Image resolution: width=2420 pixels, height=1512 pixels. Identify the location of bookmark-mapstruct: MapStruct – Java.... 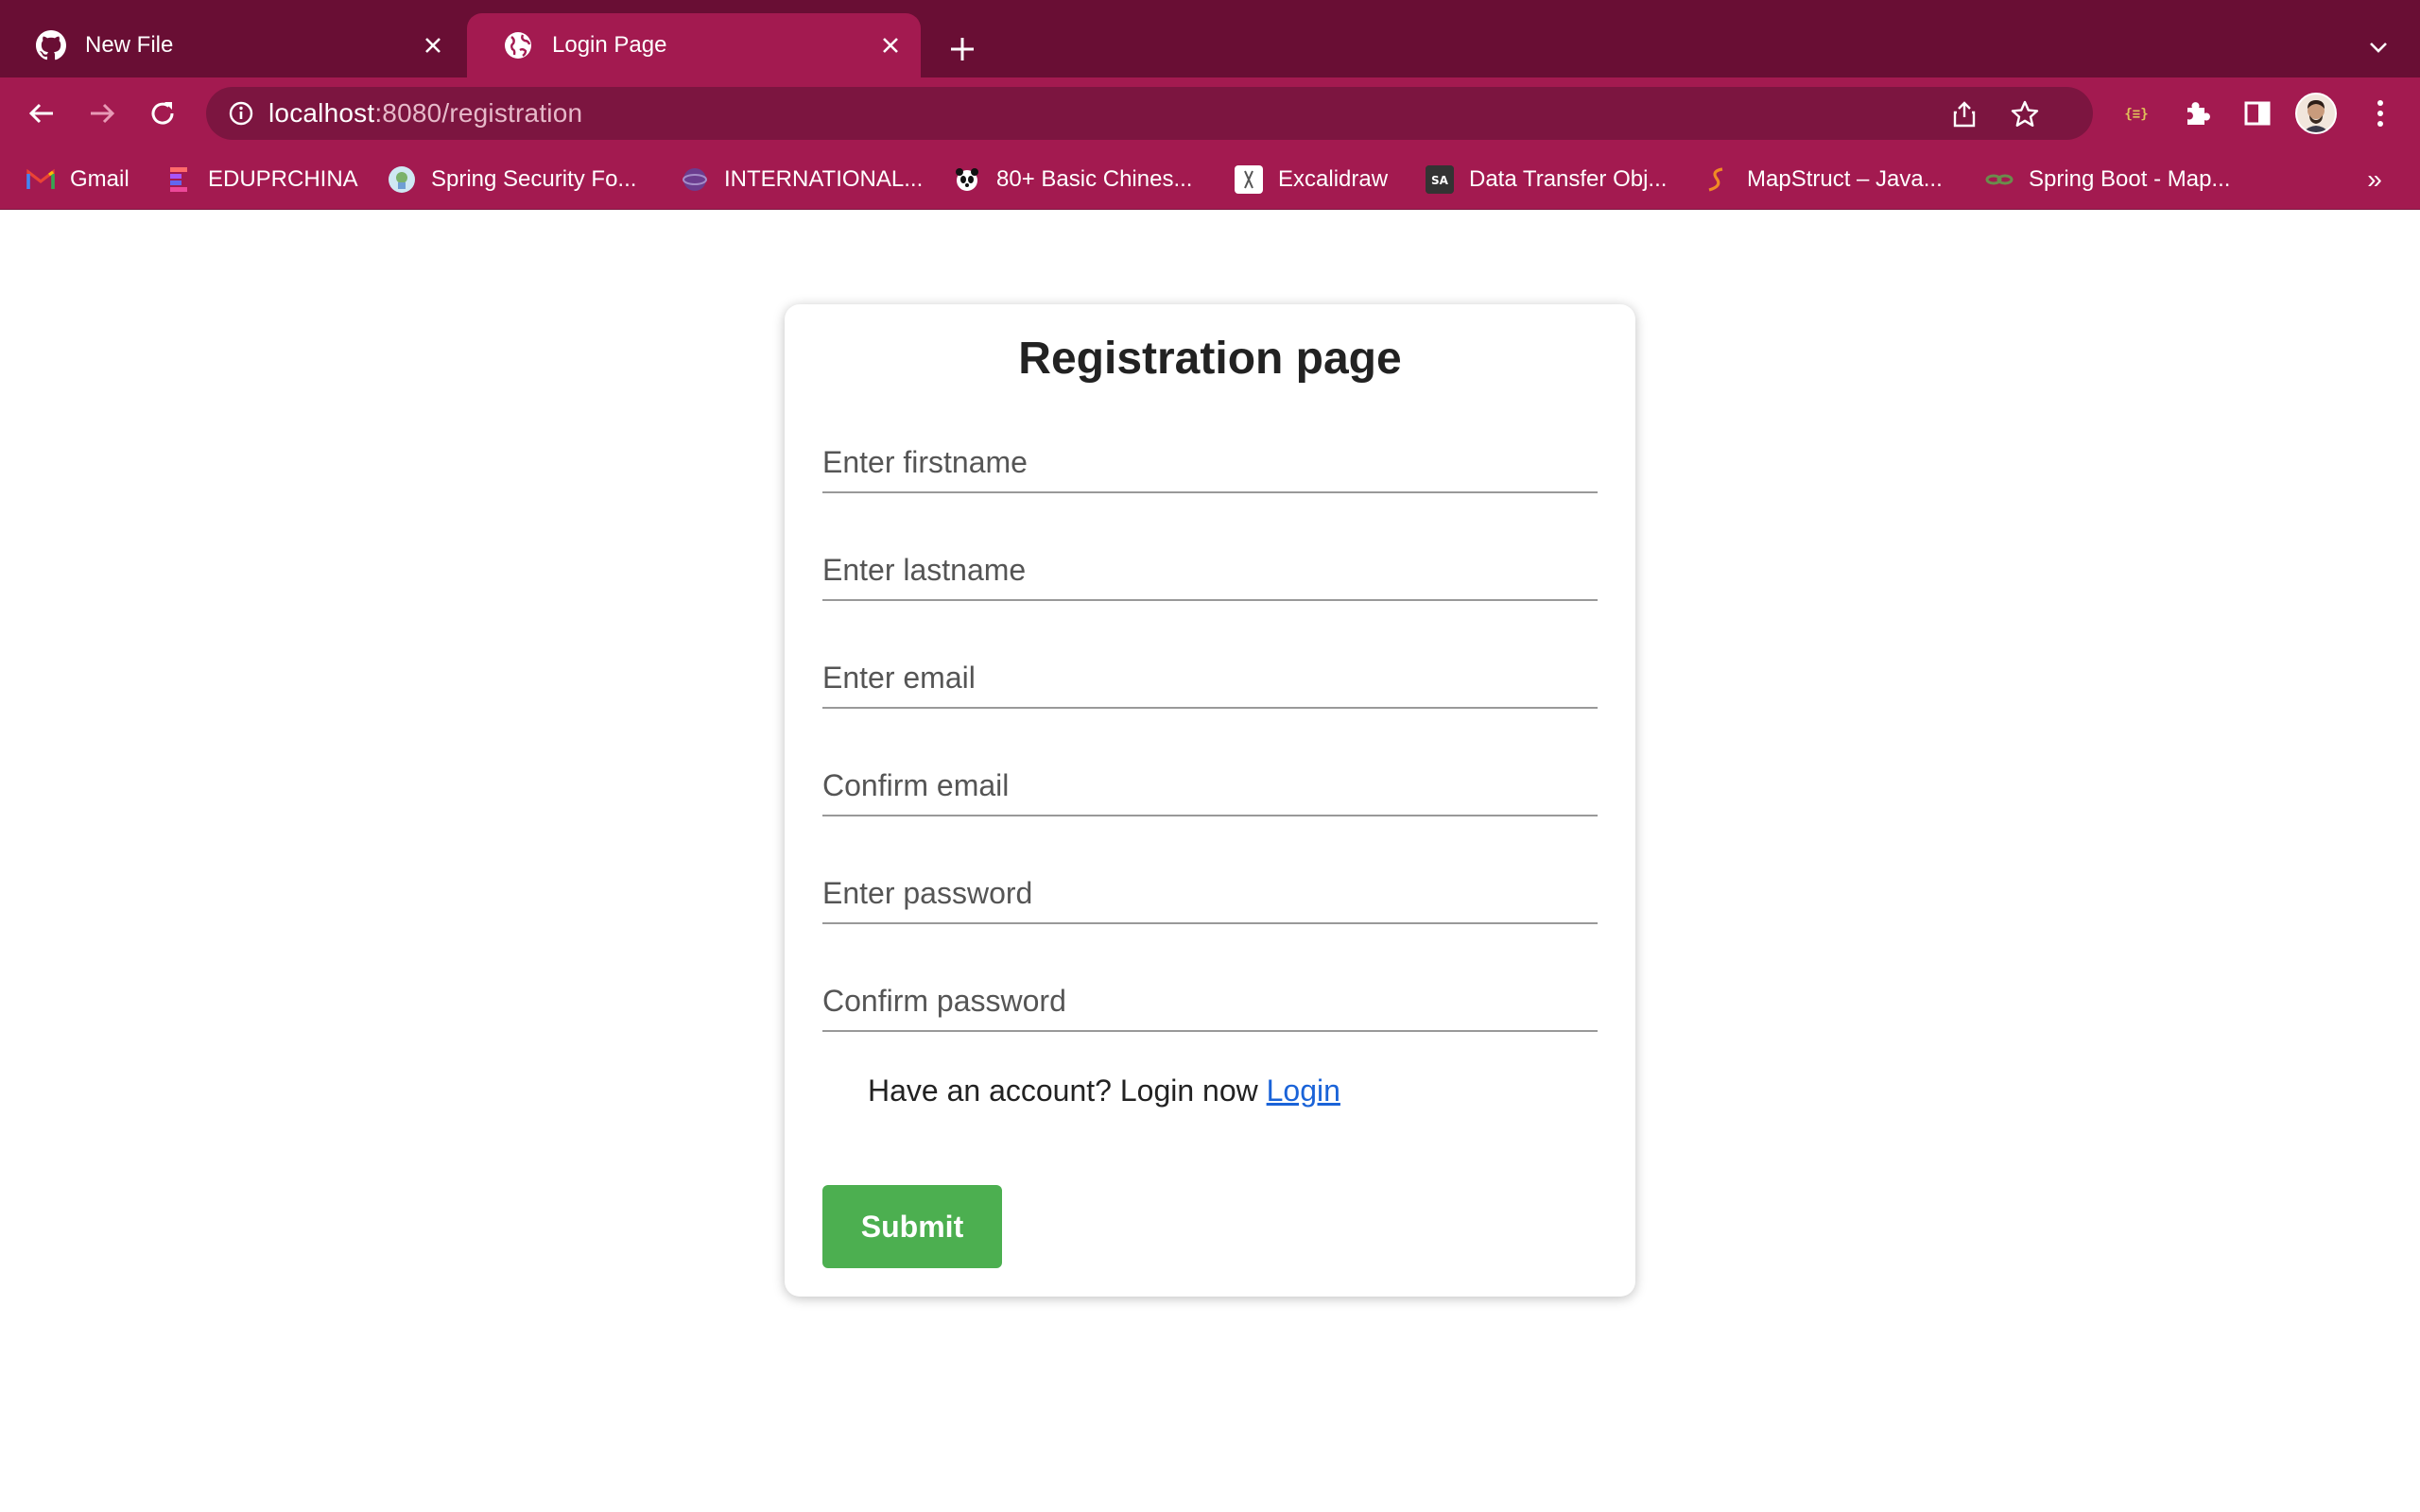
(1823, 180).